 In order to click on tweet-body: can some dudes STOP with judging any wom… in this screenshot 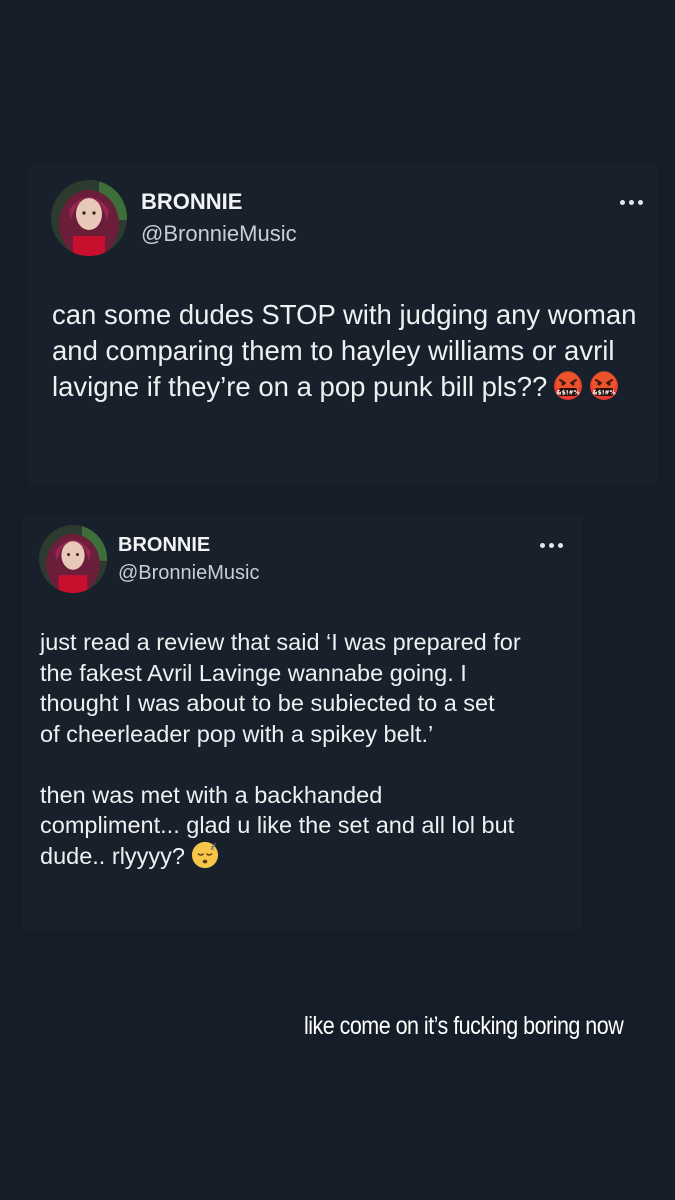, I will do `click(344, 350)`.